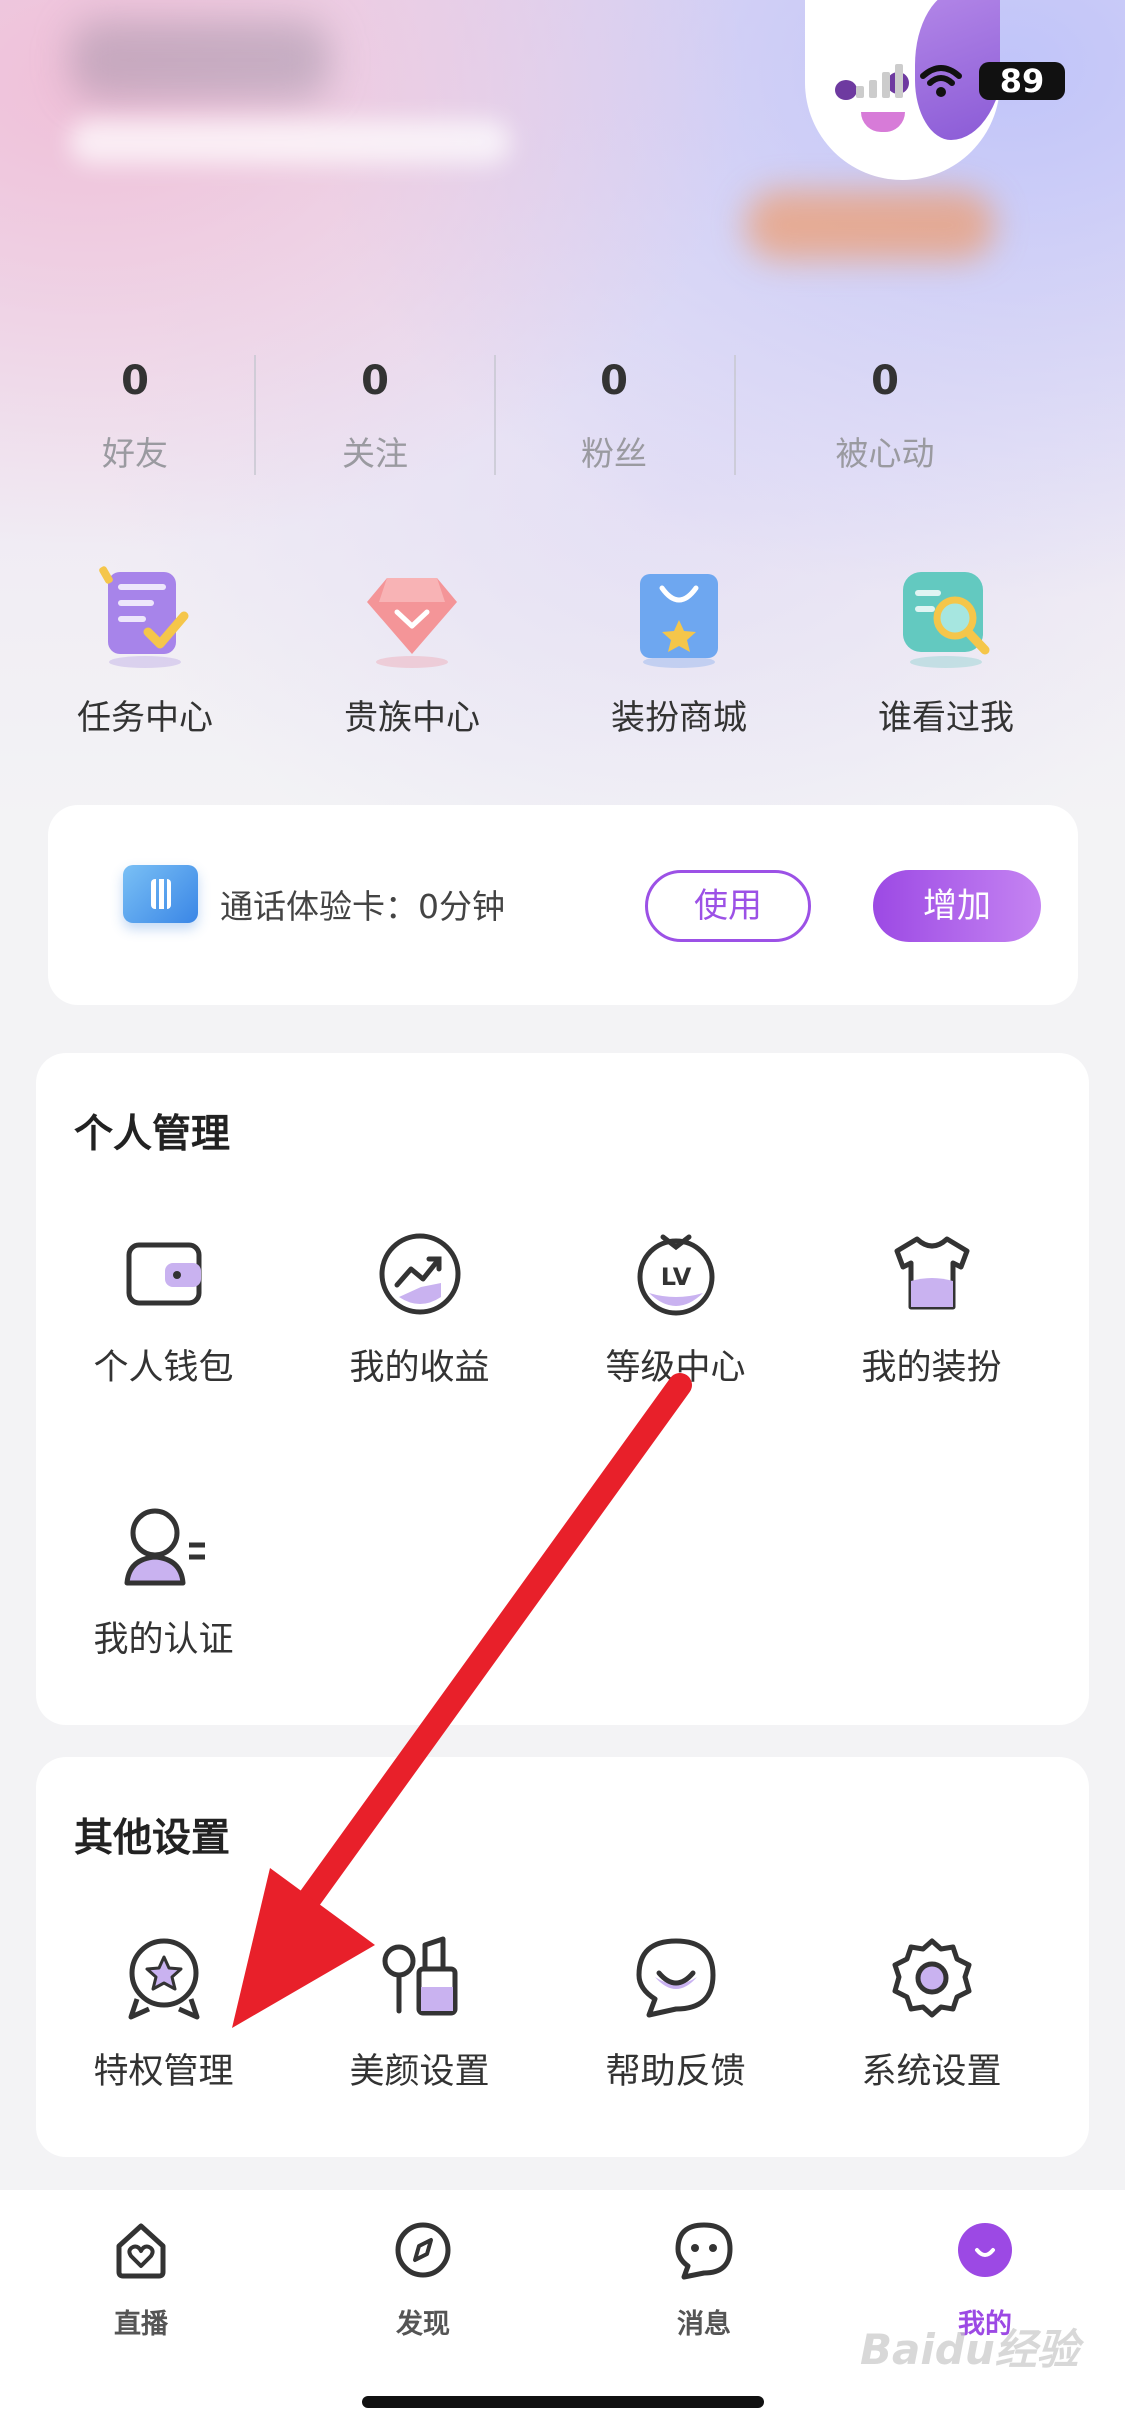 This screenshot has width=1125, height=2436. What do you see at coordinates (614, 453) in the screenshot?
I see `stat-label: 粉丝` at bounding box center [614, 453].